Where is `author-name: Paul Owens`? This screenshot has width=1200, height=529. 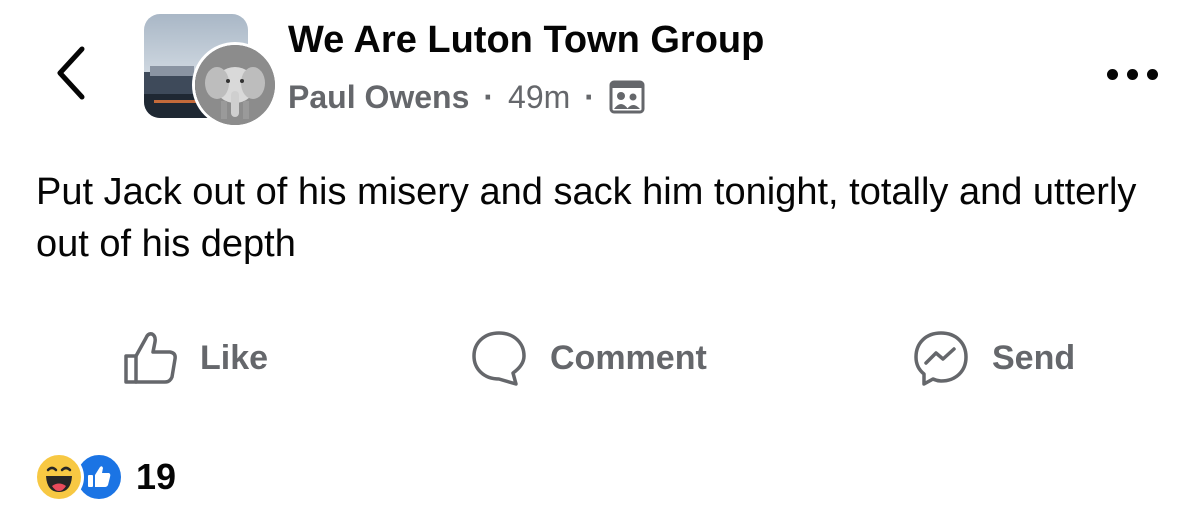 author-name: Paul Owens is located at coordinates (378, 97).